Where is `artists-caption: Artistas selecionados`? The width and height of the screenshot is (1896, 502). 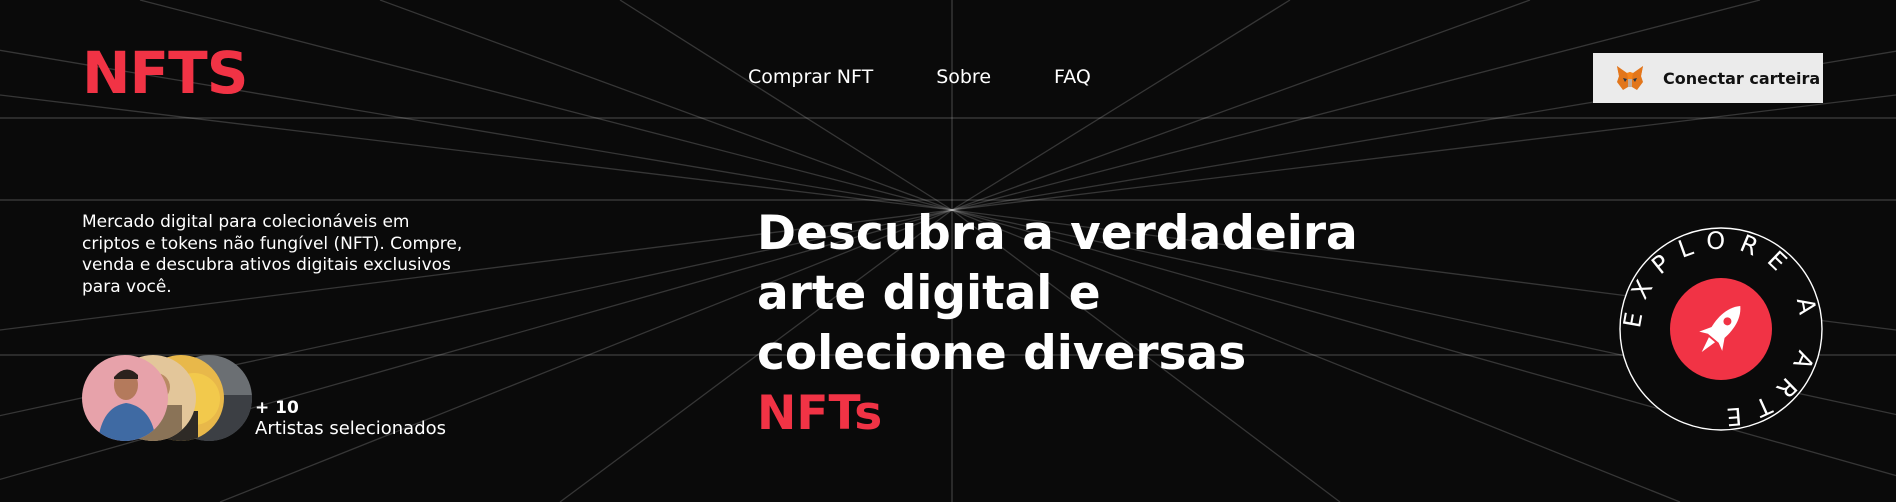 artists-caption: Artistas selecionados is located at coordinates (351, 428).